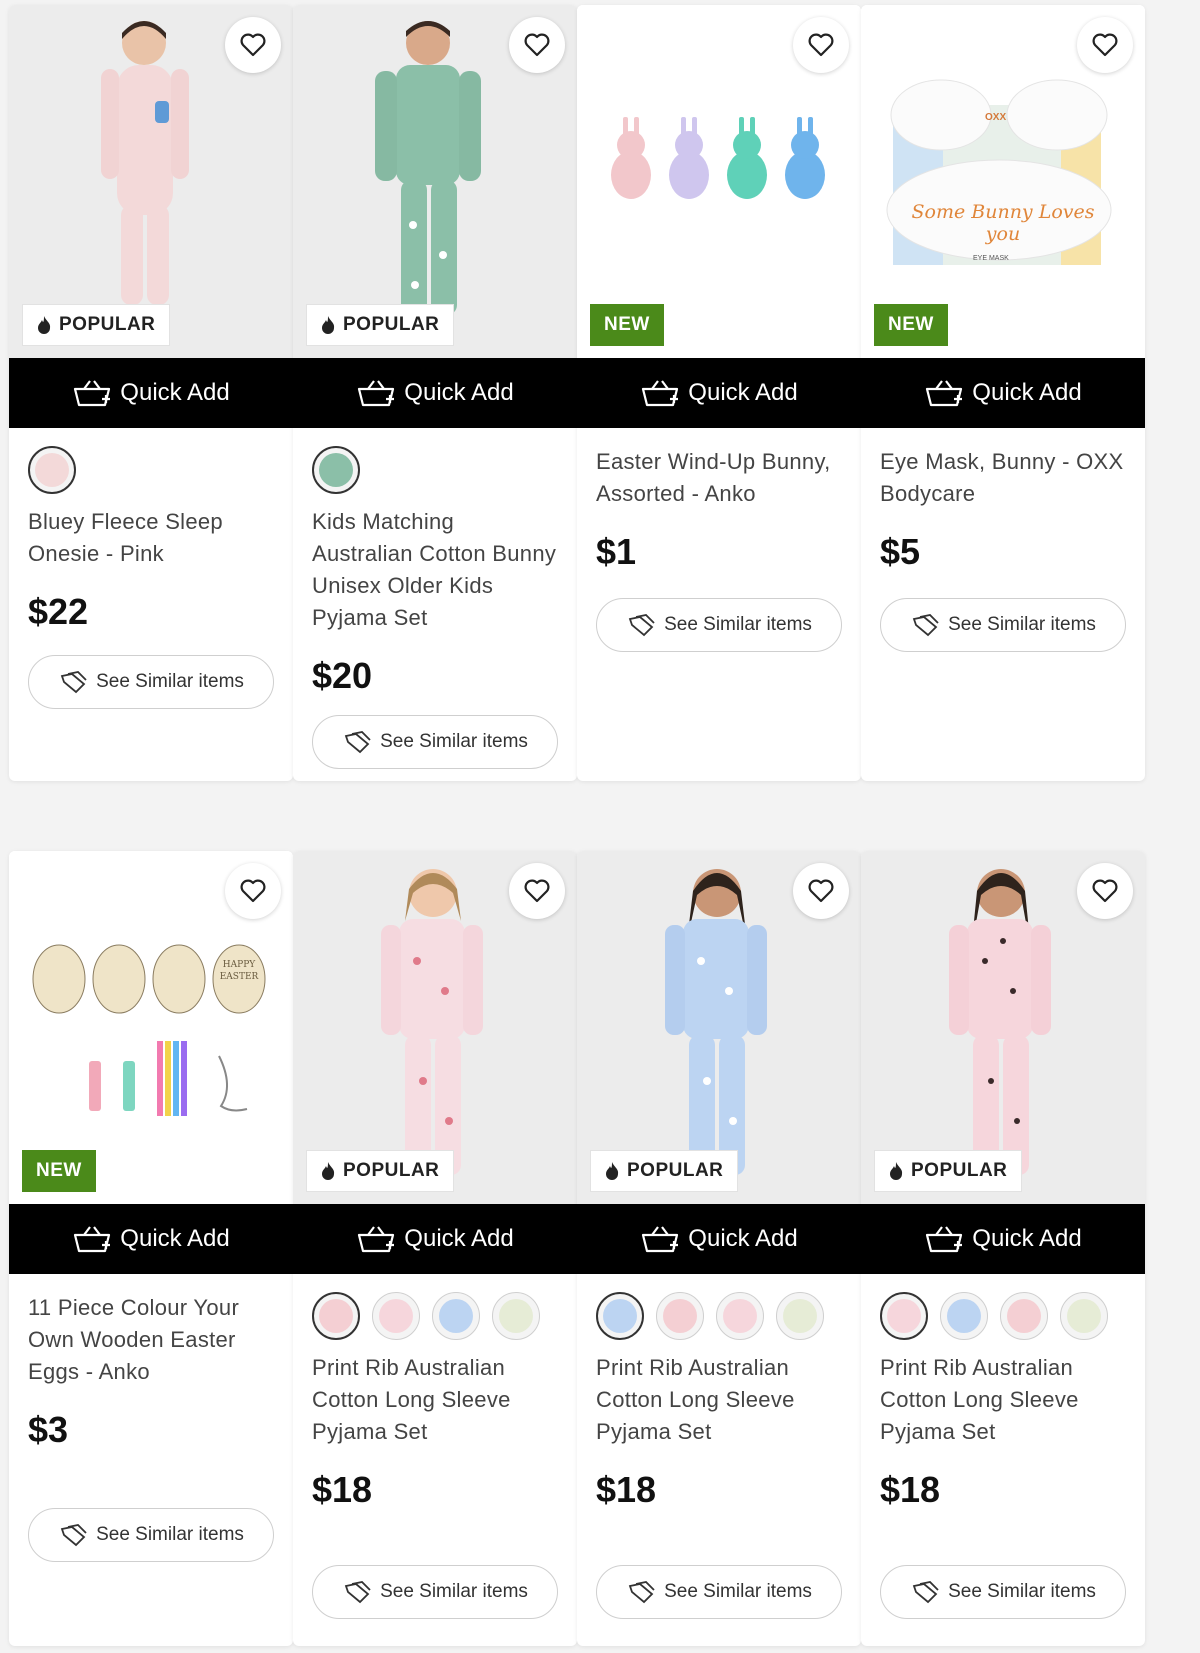 The height and width of the screenshot is (1653, 1200). Describe the element at coordinates (1003, 181) in the screenshot. I see `product-image: OXX Some Bunny Loves you EYE MASK NEW` at that location.